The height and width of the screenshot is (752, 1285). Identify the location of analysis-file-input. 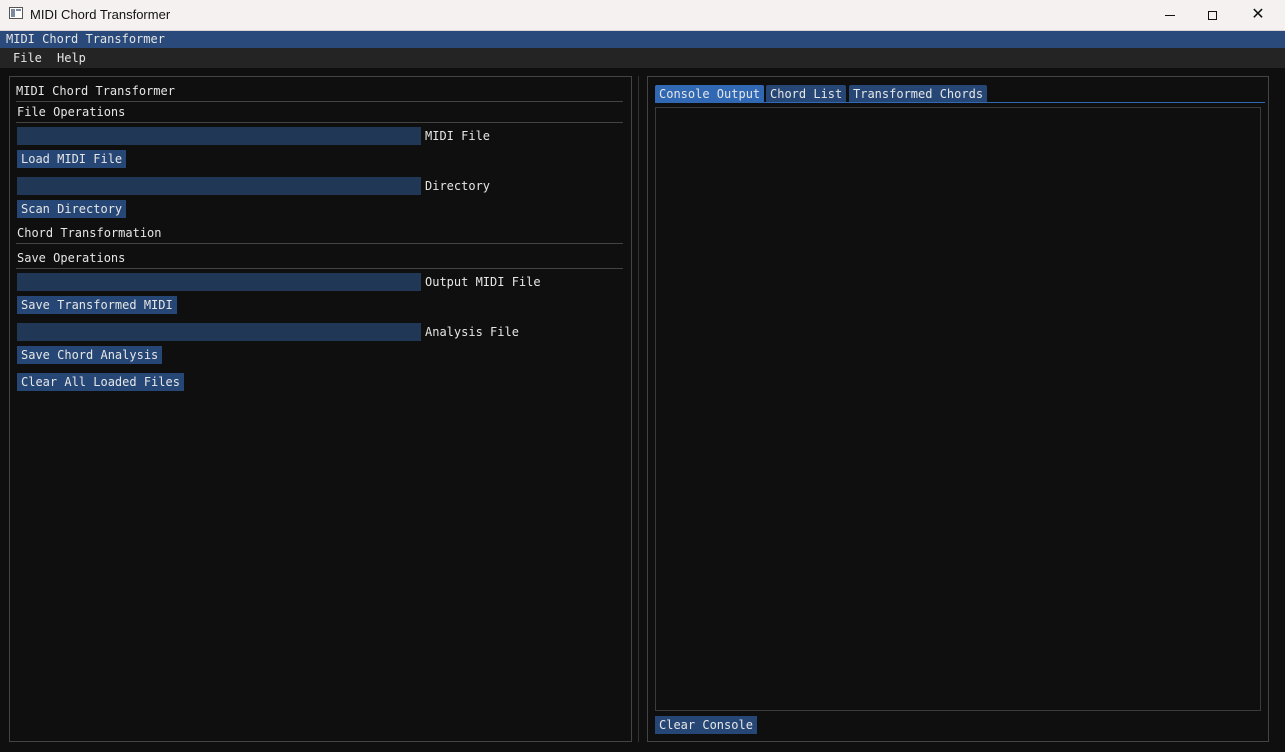
(219, 332).